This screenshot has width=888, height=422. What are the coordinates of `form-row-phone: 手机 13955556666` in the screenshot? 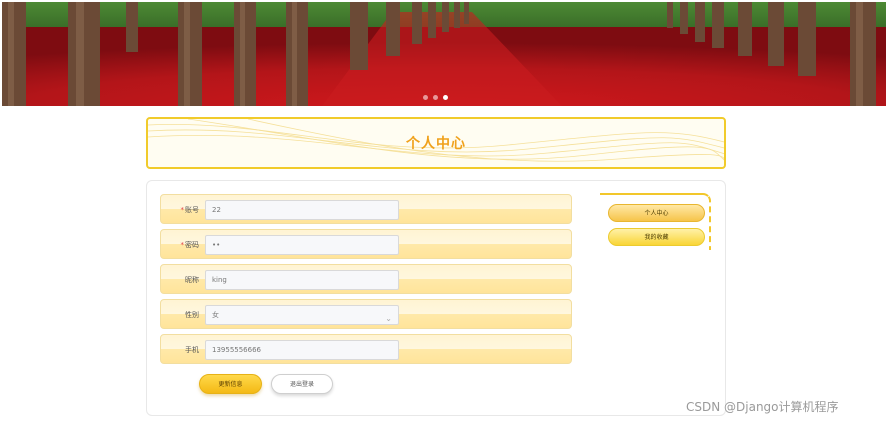 It's located at (366, 349).